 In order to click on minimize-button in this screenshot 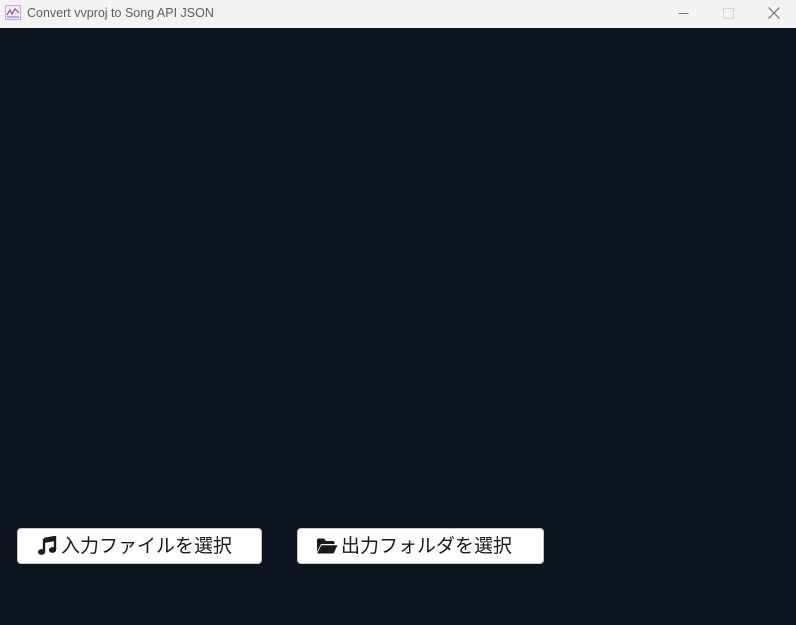, I will do `click(683, 13)`.